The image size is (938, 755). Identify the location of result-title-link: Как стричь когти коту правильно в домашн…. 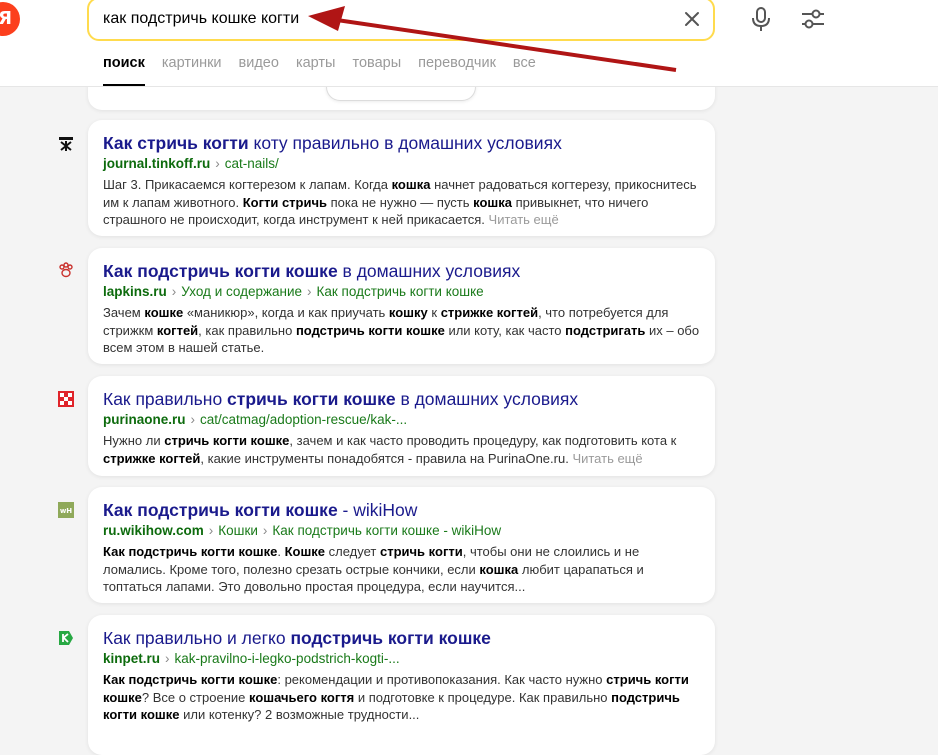
(332, 143).